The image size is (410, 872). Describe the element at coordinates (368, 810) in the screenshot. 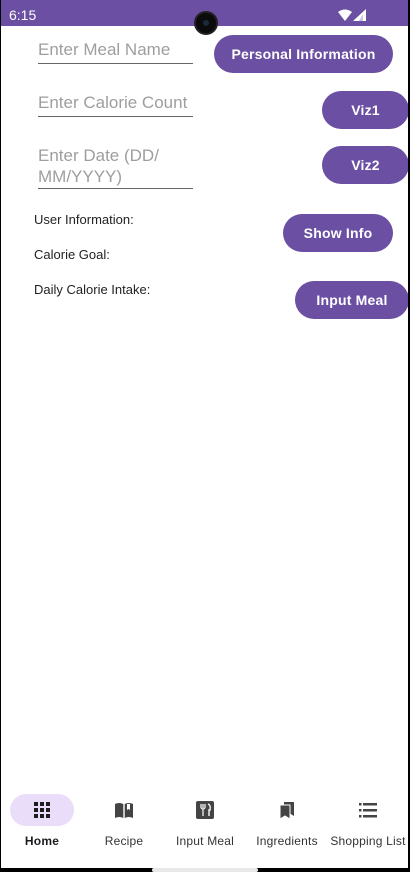

I see `list-icon` at that location.